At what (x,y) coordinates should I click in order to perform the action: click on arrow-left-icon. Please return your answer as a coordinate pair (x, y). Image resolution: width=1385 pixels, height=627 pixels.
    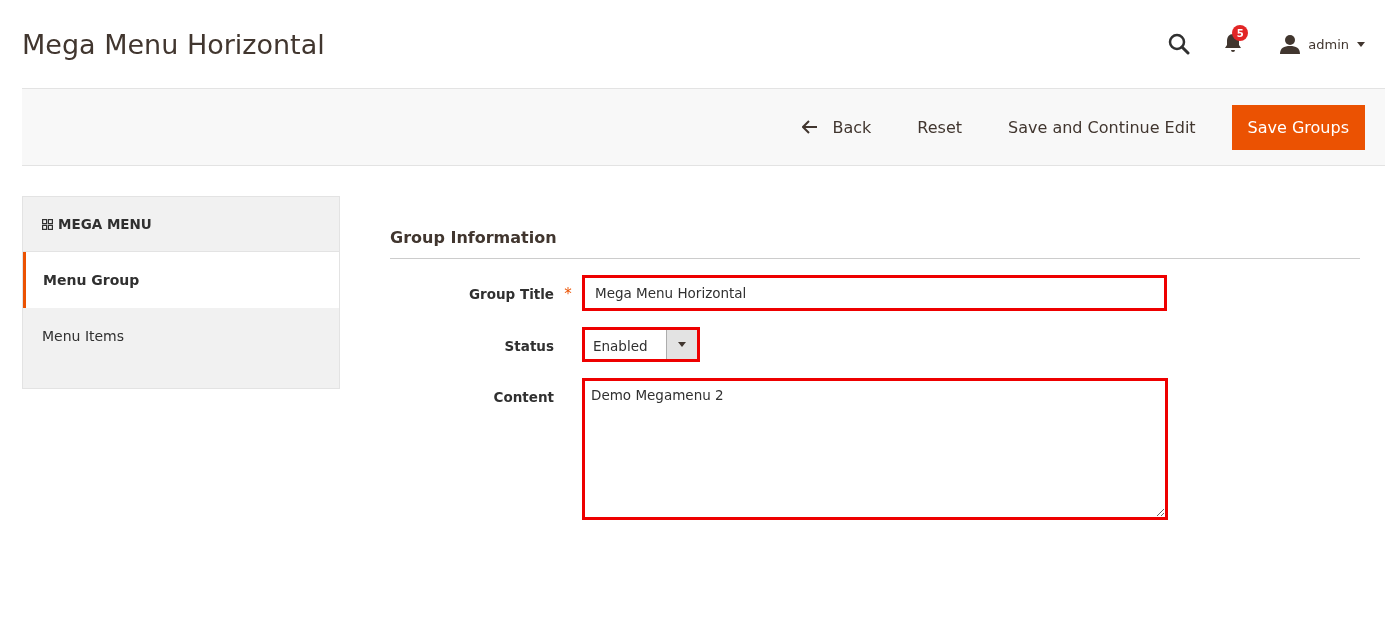
    Looking at the image, I should click on (810, 127).